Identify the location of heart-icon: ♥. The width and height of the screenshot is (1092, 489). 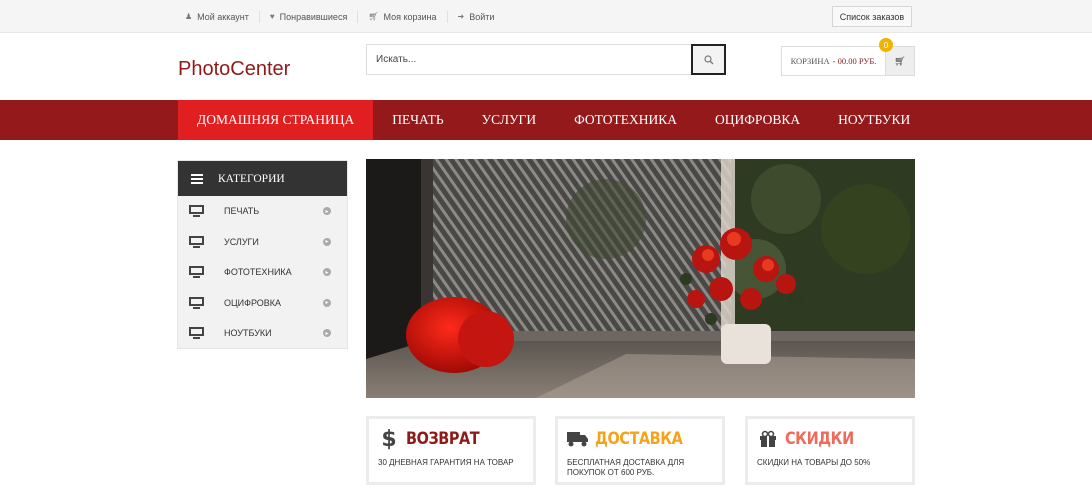
(272, 16).